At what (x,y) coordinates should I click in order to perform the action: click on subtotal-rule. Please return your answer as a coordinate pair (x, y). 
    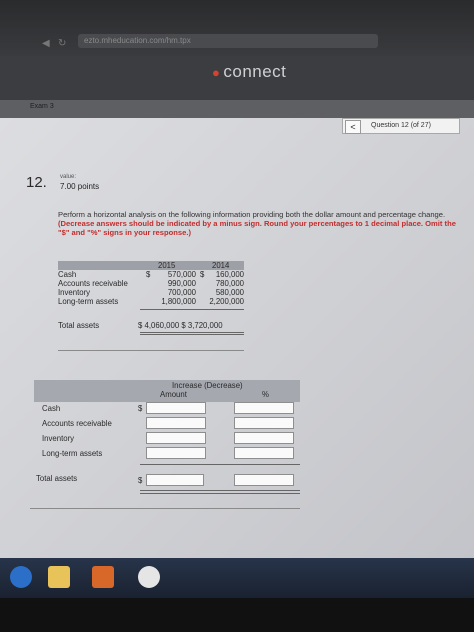
    Looking at the image, I should click on (192, 309).